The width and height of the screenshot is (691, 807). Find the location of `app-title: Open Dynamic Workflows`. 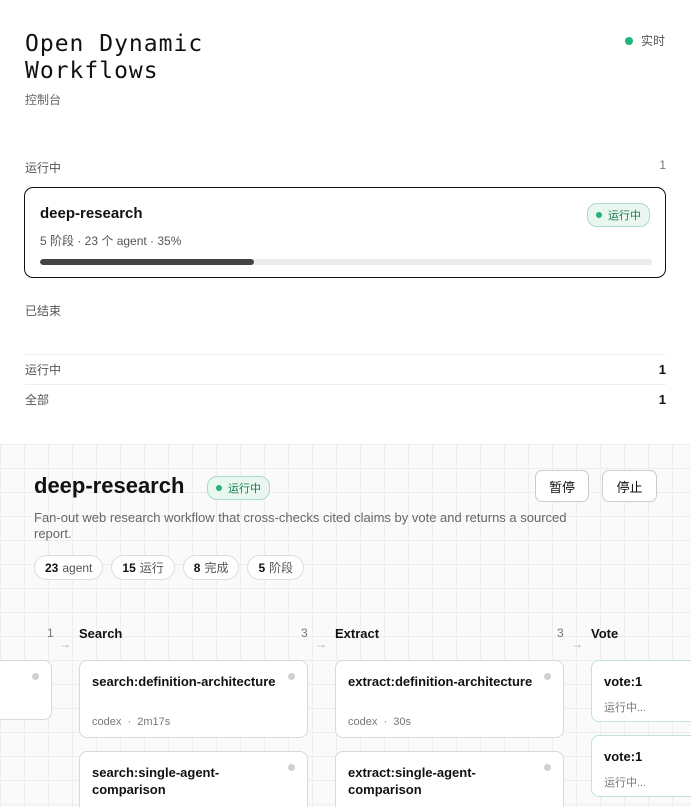

app-title: Open Dynamic Workflows is located at coordinates (135, 58).